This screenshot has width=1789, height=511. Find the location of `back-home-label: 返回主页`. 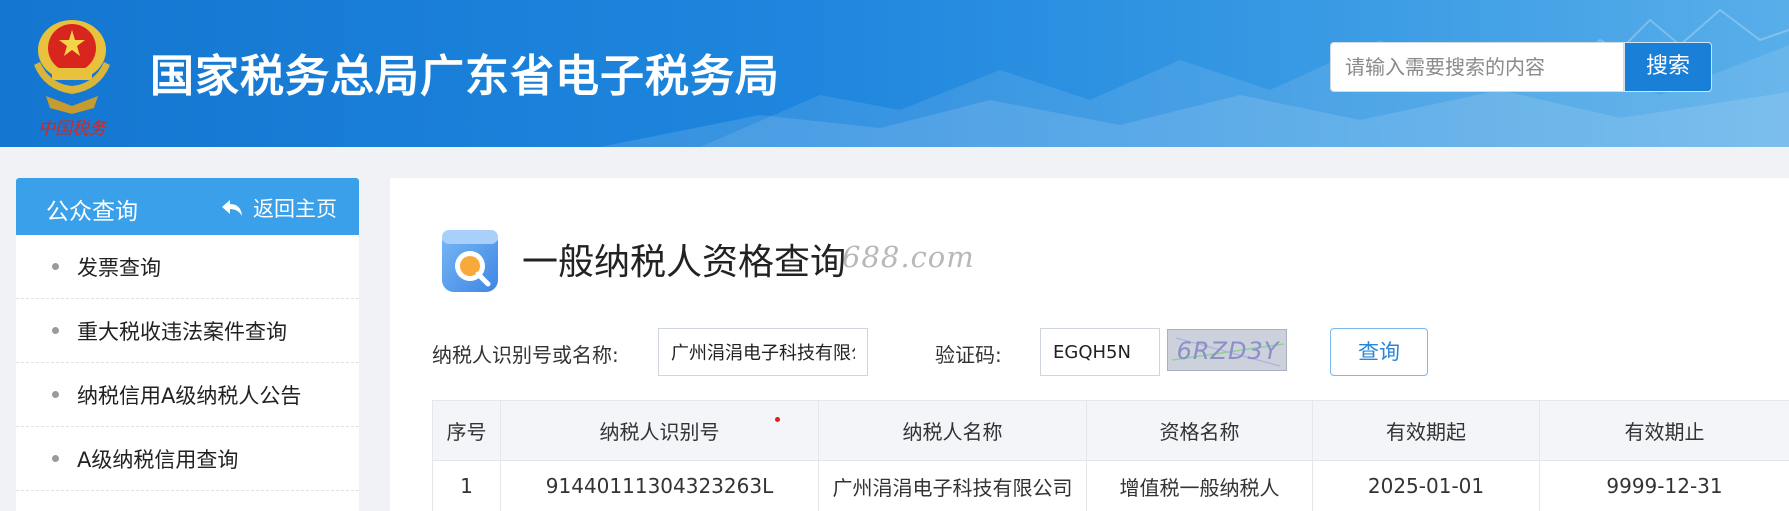

back-home-label: 返回主页 is located at coordinates (295, 209).